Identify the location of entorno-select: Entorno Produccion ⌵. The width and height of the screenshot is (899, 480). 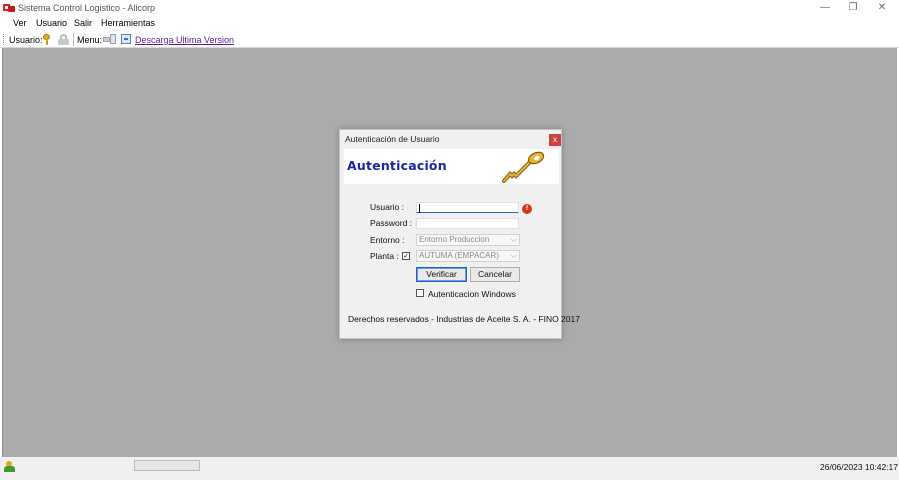
(468, 240).